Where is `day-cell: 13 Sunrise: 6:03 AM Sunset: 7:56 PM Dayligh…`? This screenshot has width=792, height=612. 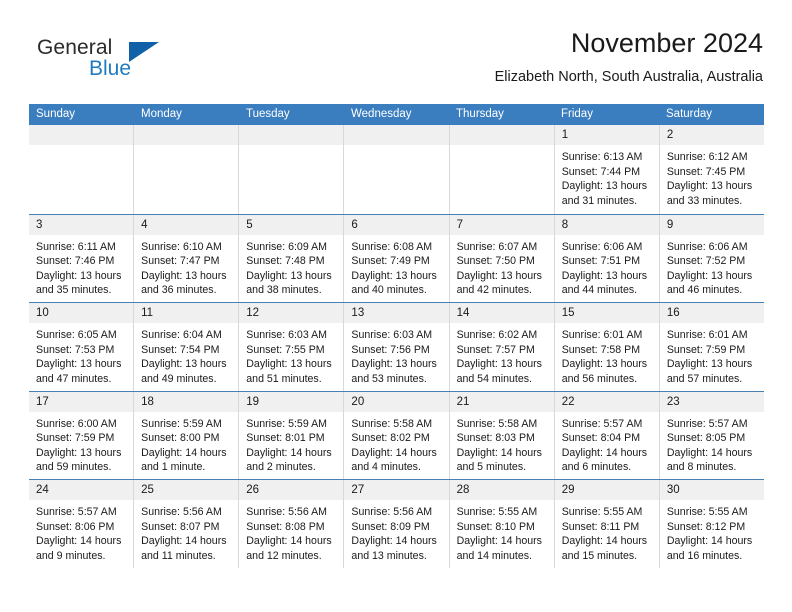
day-cell: 13 Sunrise: 6:03 AM Sunset: 7:56 PM Dayligh… is located at coordinates (396, 347).